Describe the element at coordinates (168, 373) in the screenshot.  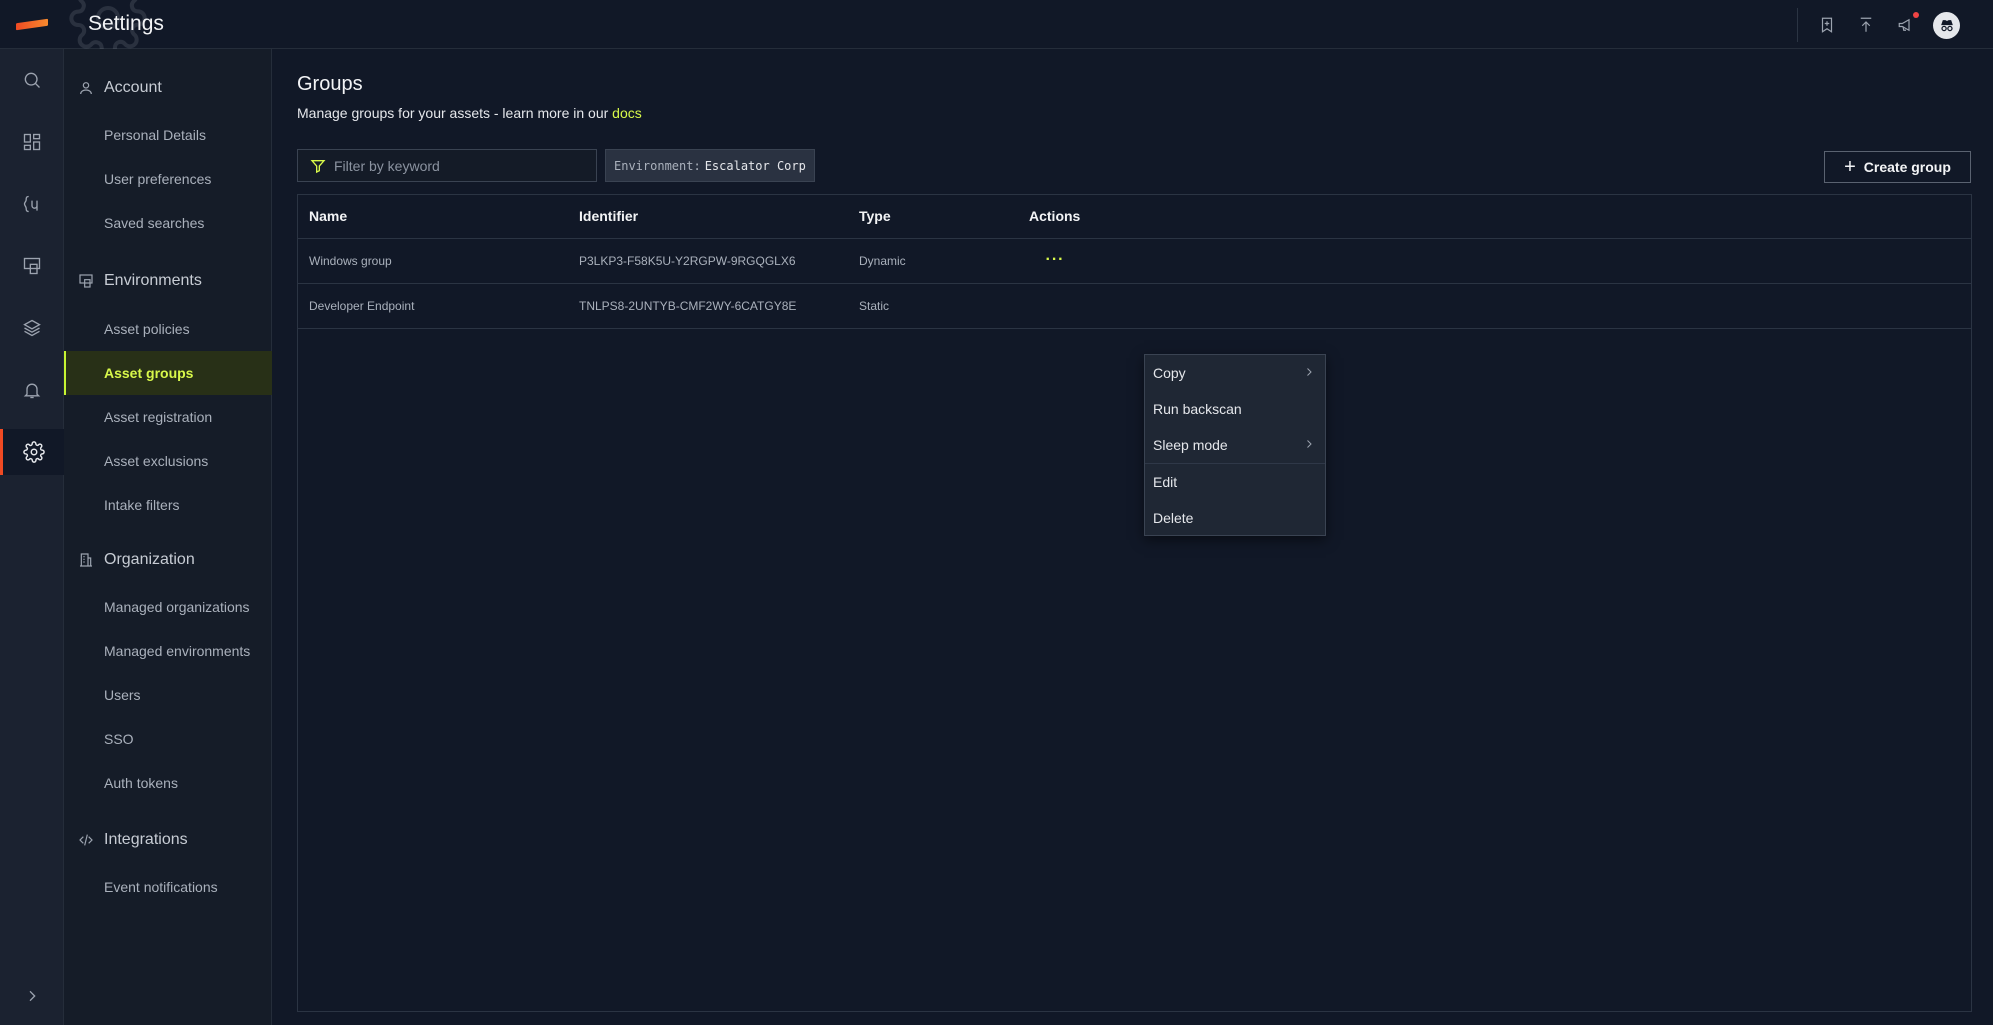
I see `sidebar-item-asset-groups: Asset groups` at that location.